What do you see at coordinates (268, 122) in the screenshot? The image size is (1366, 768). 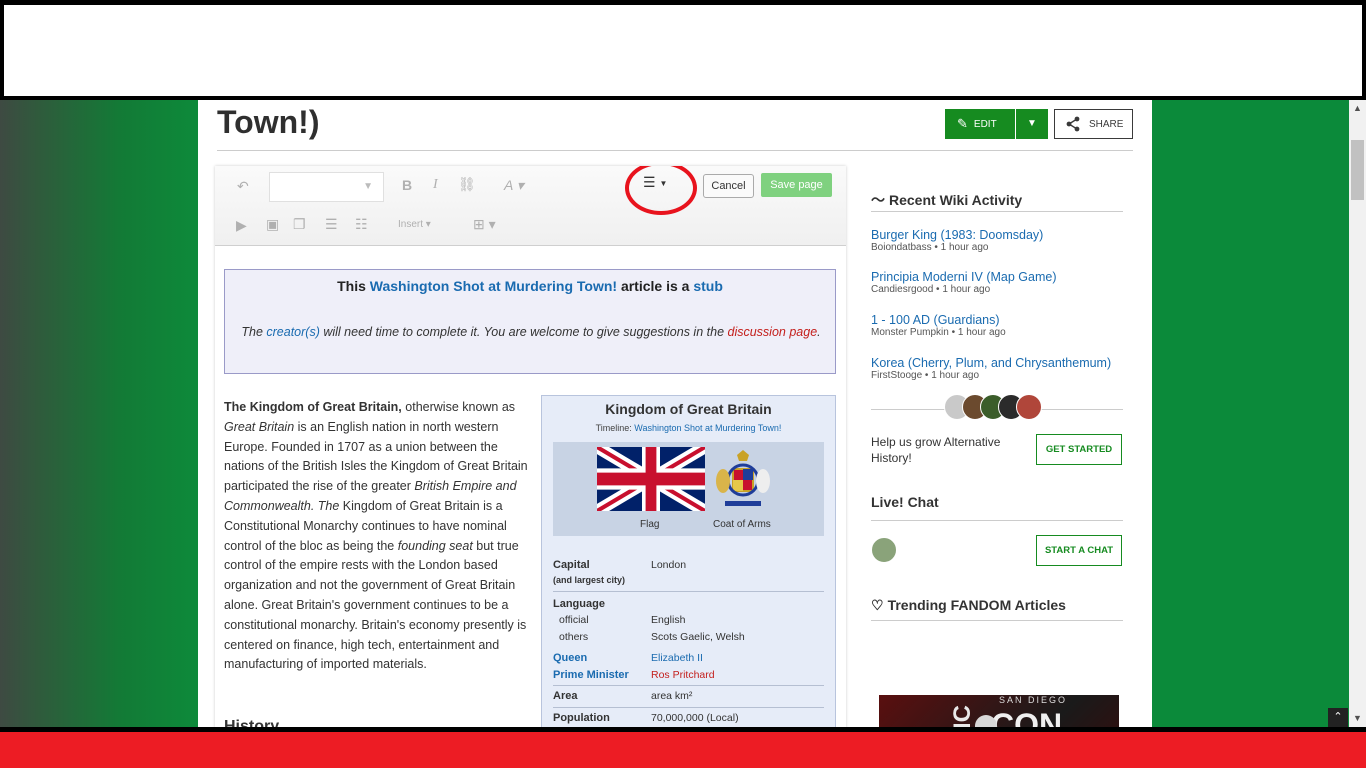 I see `page-title: Town!)` at bounding box center [268, 122].